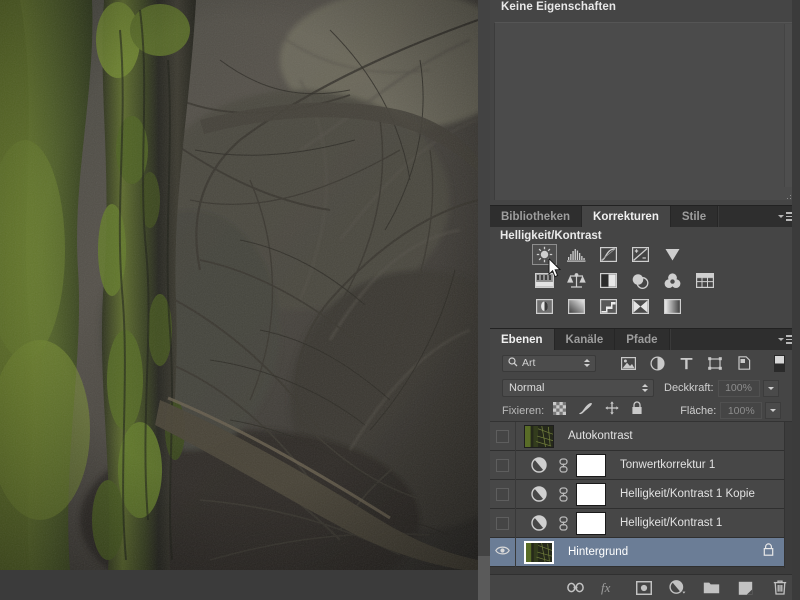 This screenshot has width=800, height=600. I want to click on stepper-arrows-icon, so click(645, 388).